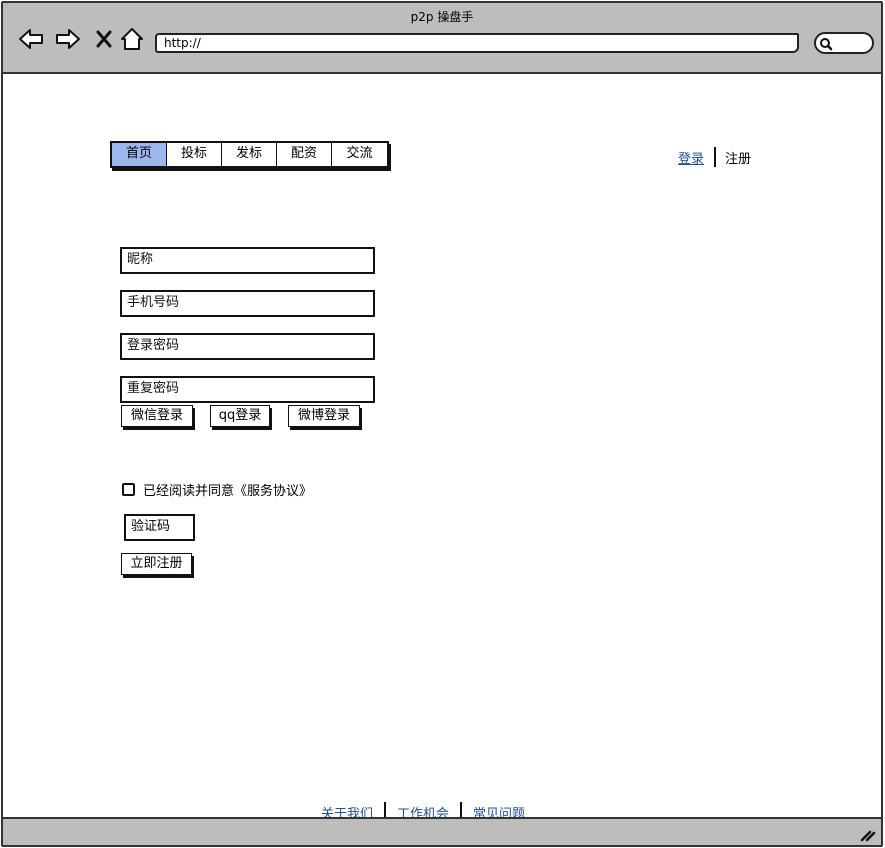 The width and height of the screenshot is (885, 848). Describe the element at coordinates (868, 835) in the screenshot. I see `resize-grip-icon` at that location.